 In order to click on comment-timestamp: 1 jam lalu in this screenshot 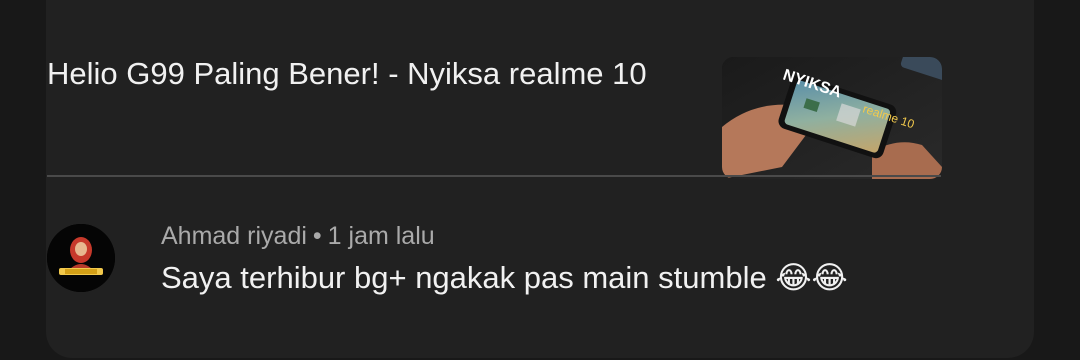, I will do `click(381, 236)`.